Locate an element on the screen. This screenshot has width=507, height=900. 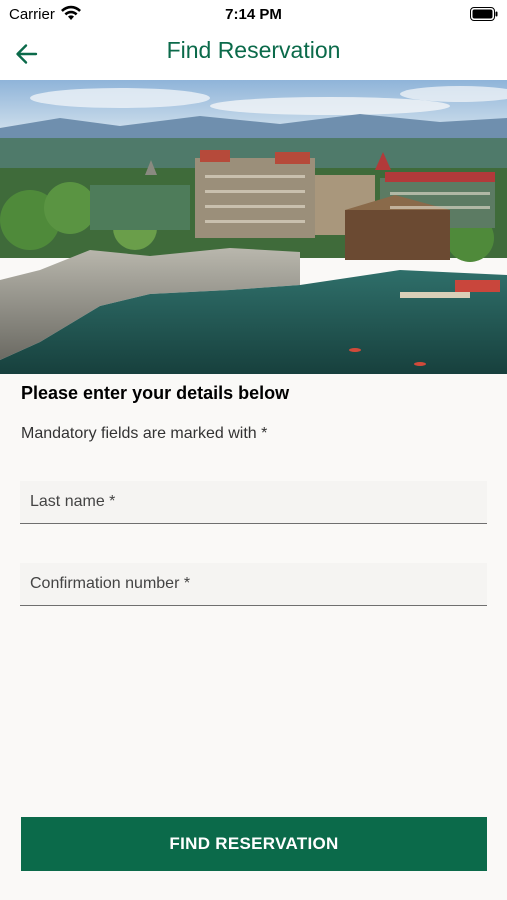
status-time: 7:14 PM is located at coordinates (253, 14).